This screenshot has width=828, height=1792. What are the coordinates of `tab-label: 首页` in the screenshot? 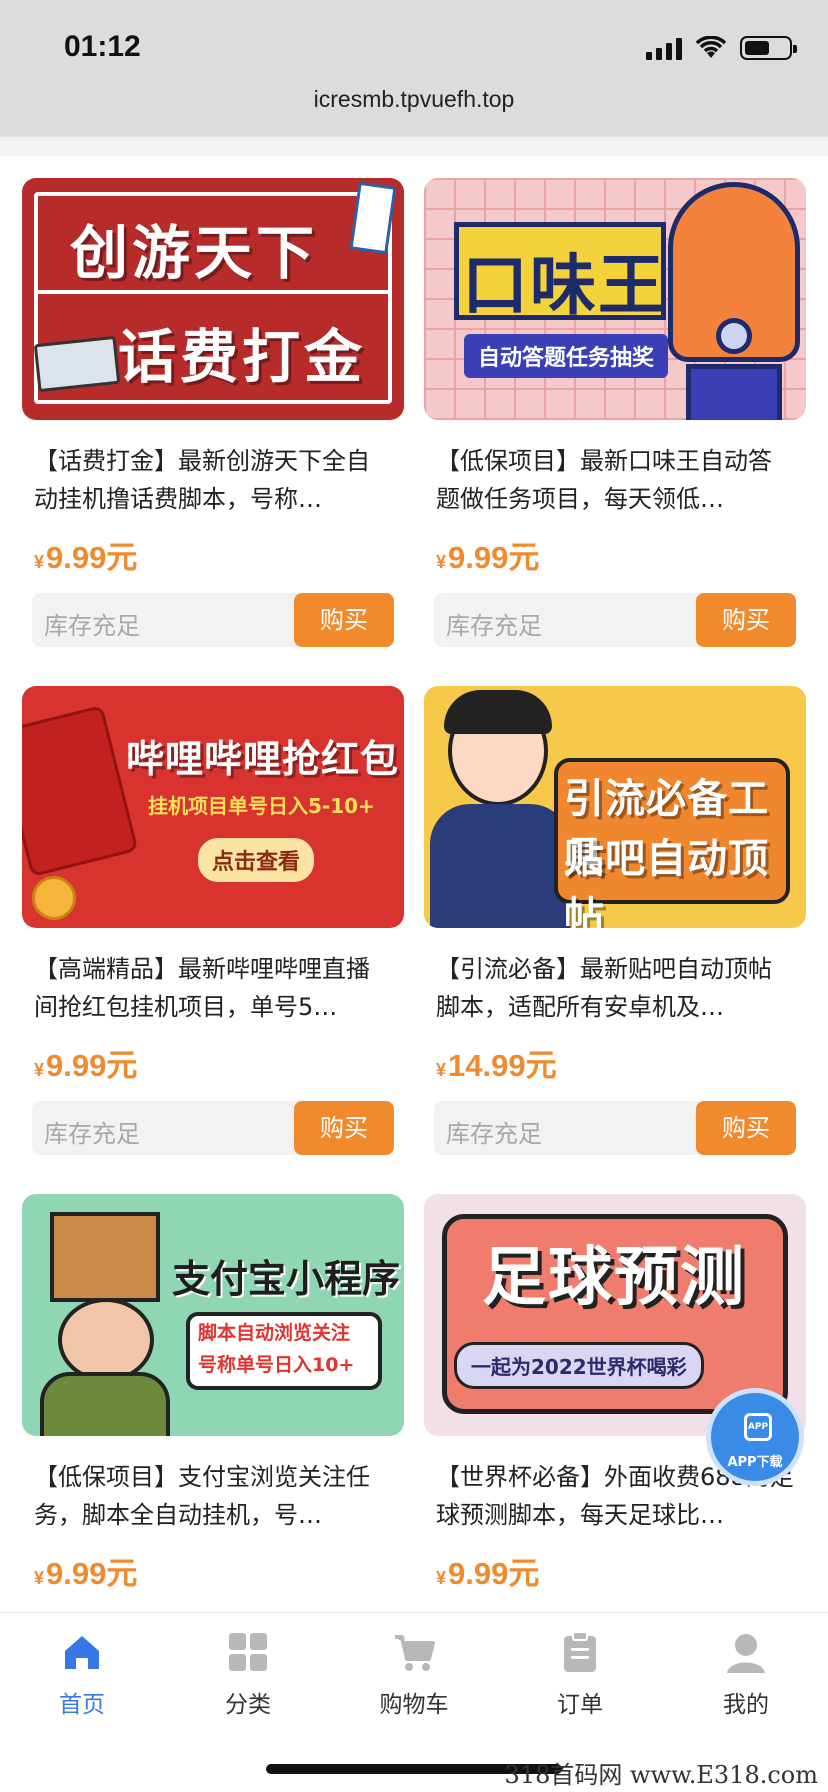 It's located at (82, 1705).